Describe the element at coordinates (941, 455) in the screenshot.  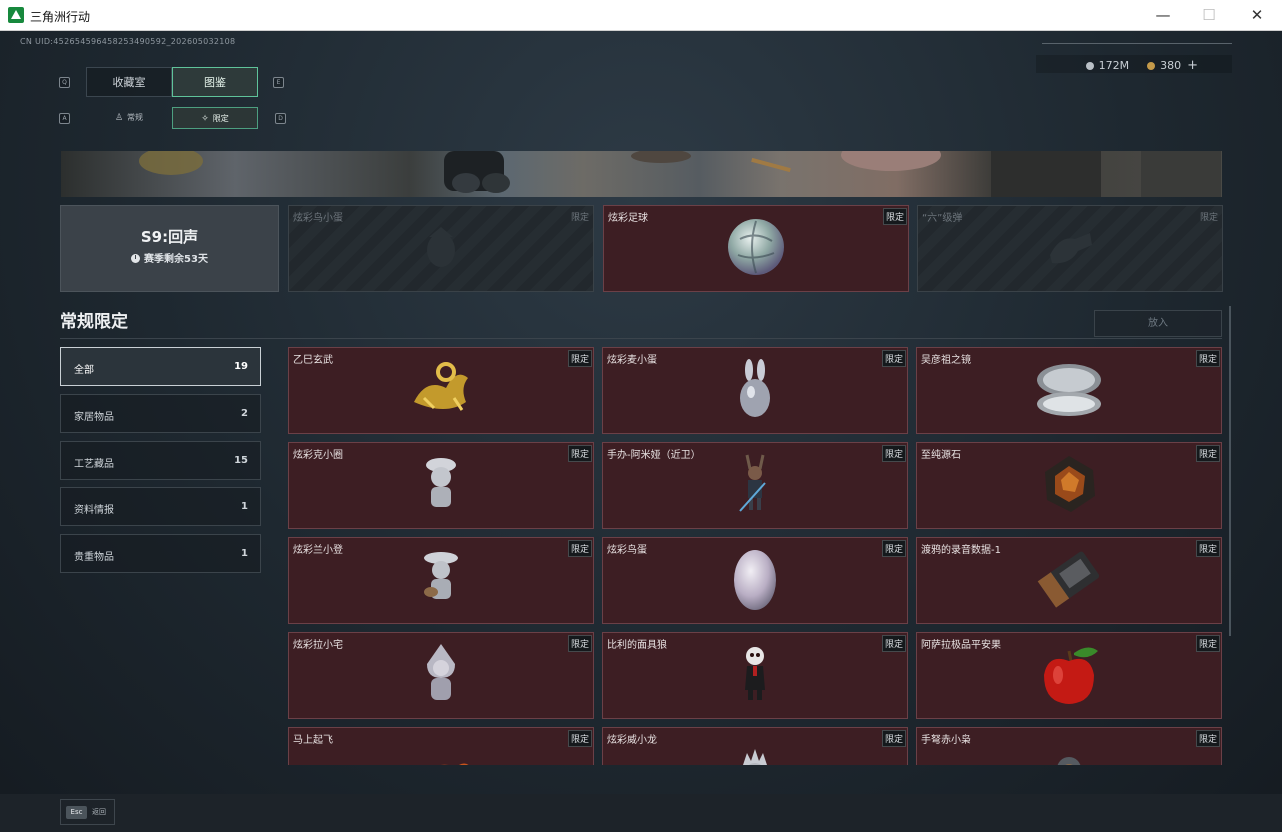
I see `card-name: 至纯源石` at that location.